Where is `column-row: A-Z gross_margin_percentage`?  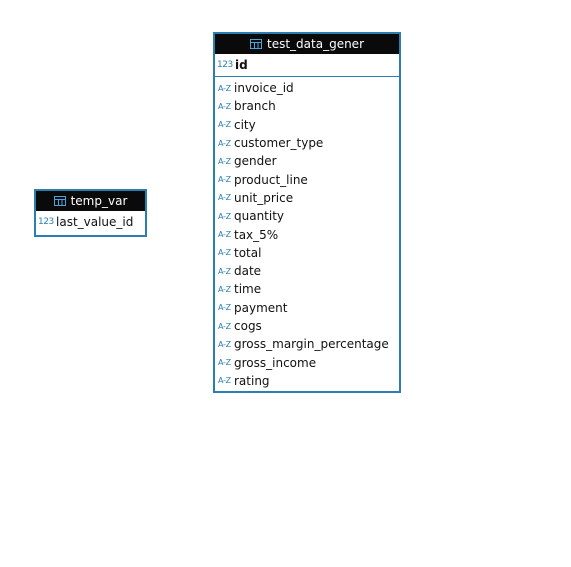
column-row: A-Z gross_margin_percentage is located at coordinates (307, 344).